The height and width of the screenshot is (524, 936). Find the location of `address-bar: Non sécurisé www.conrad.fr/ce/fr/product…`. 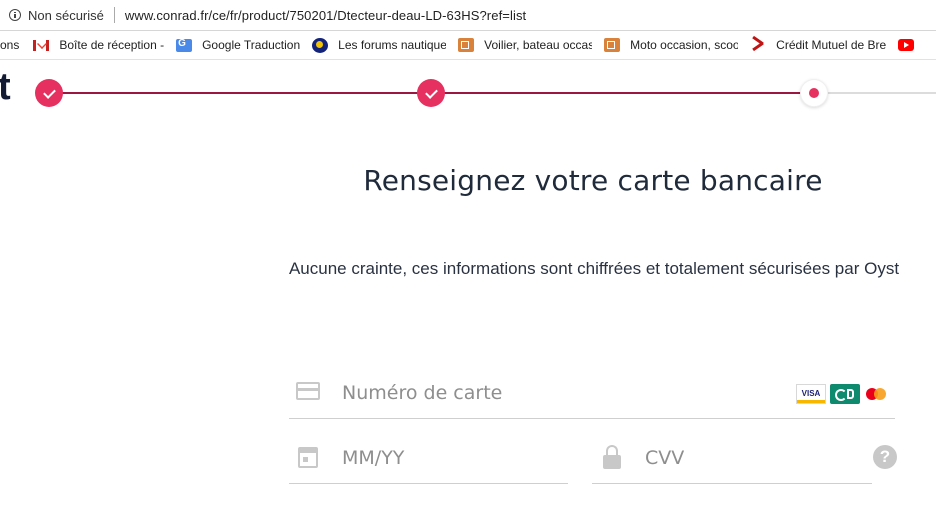

address-bar: Non sécurisé www.conrad.fr/ce/fr/product… is located at coordinates (468, 15).